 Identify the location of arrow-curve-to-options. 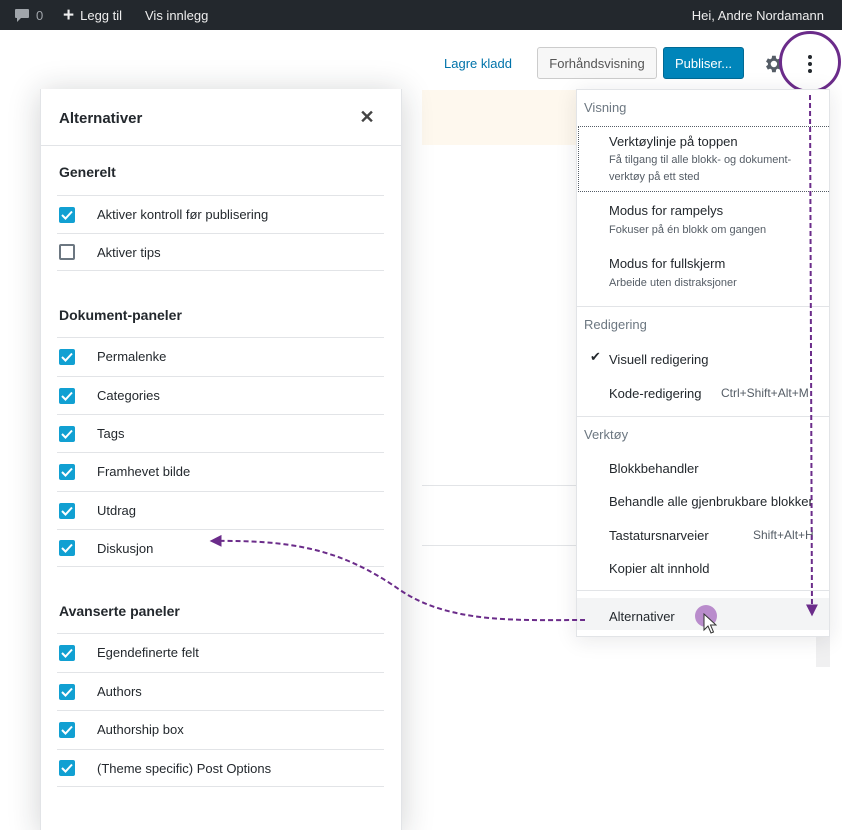
(397, 578).